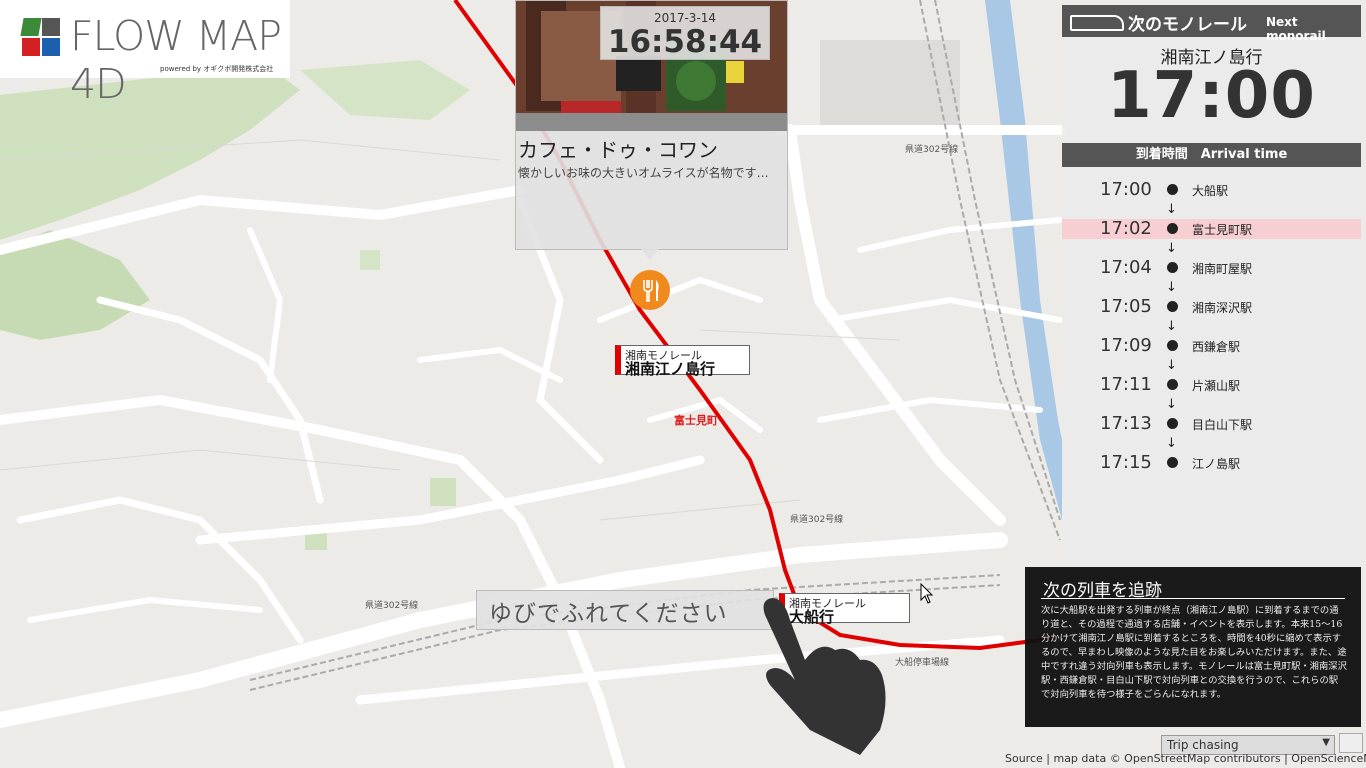  Describe the element at coordinates (650, 254) in the screenshot. I see `poi-card-pointer` at that location.